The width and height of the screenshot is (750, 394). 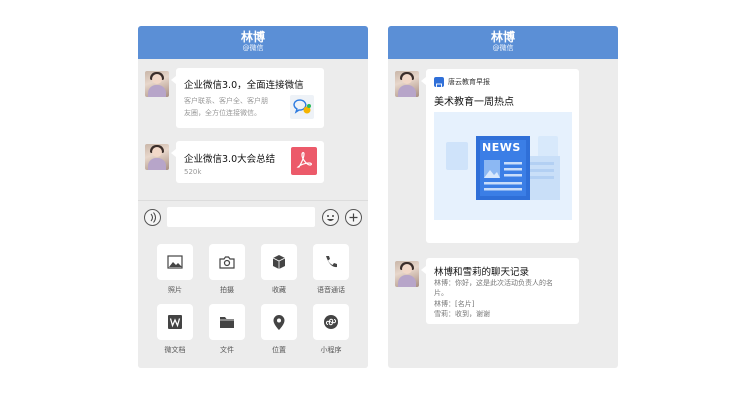 I want to click on input-bar, so click(x=253, y=217).